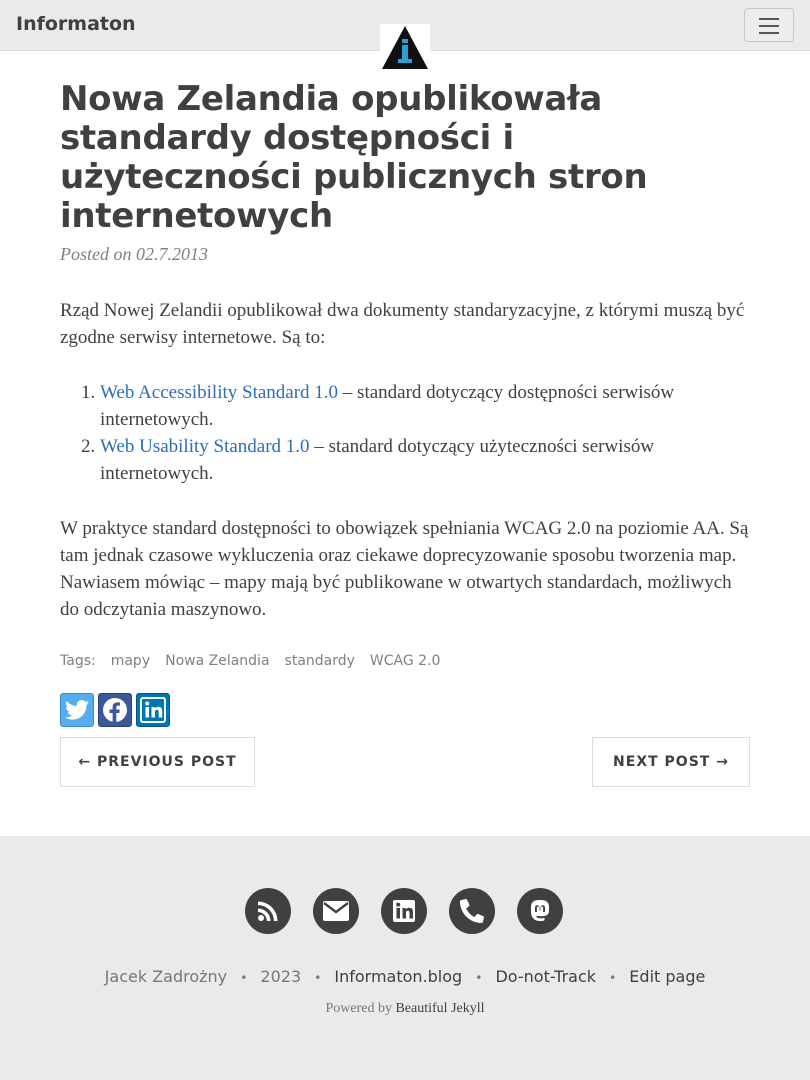 This screenshot has width=810, height=1080. I want to click on facebook-icon, so click(115, 710).